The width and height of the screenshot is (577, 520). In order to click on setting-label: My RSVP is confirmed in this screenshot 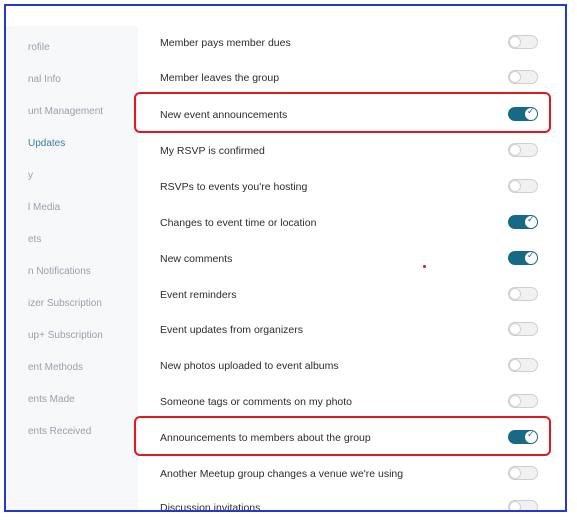, I will do `click(212, 151)`.